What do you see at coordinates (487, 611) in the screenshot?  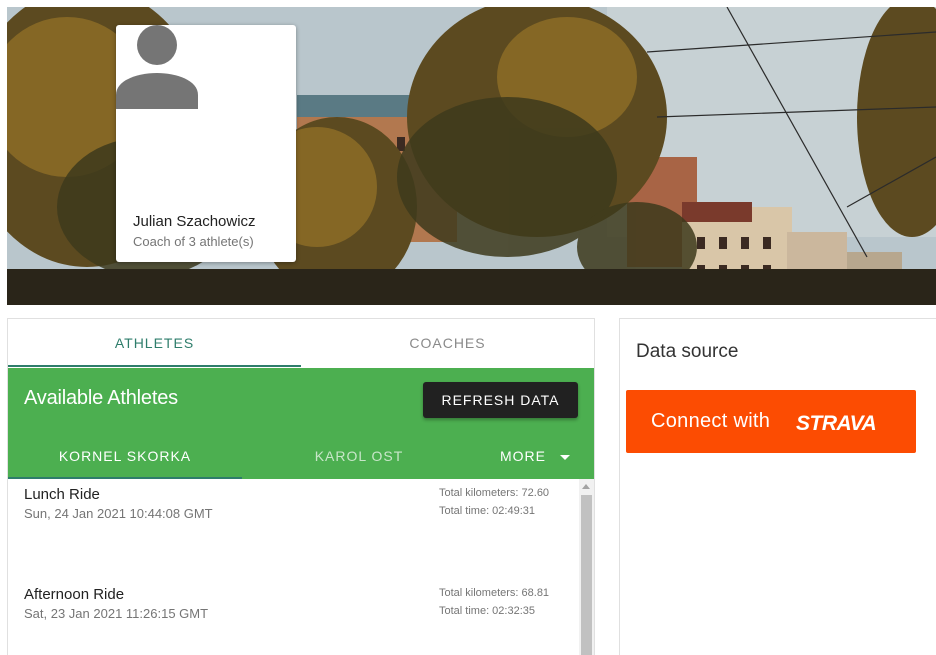 I see `activity-time: Total time: 02:32:35` at bounding box center [487, 611].